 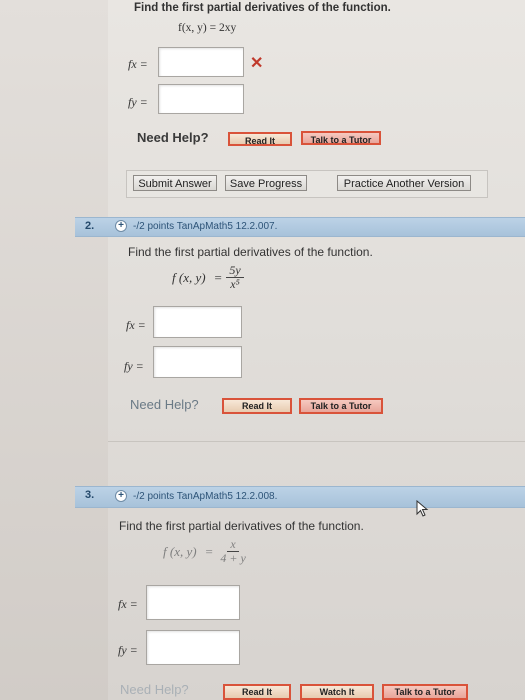 I want to click on q3-watch-it-button: Watch It, so click(x=337, y=692).